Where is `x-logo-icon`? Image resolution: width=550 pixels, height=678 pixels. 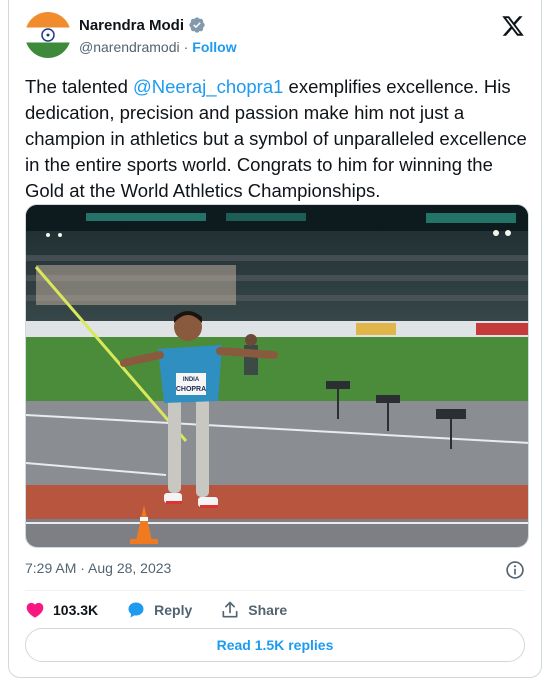 x-logo-icon is located at coordinates (513, 26).